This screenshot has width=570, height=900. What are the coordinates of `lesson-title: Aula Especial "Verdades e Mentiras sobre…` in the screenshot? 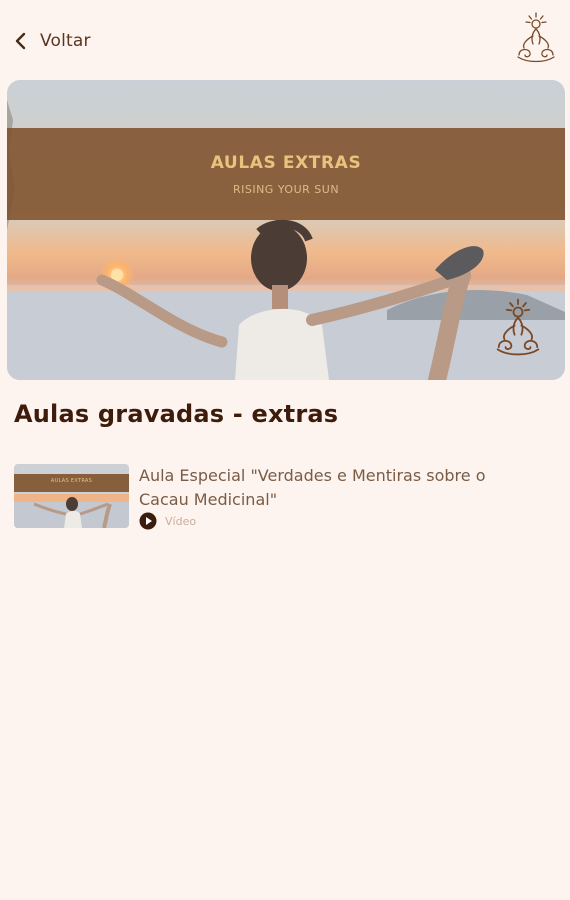 It's located at (312, 487).